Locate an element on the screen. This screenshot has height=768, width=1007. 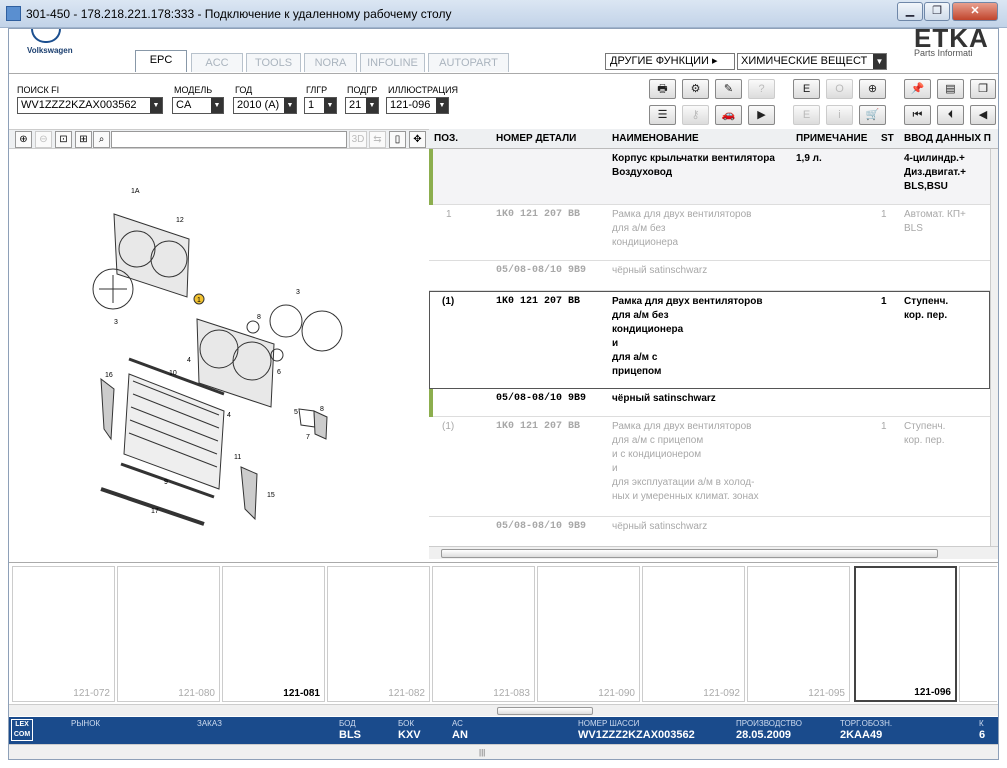
as-label: АС is located at coordinates (457, 723).